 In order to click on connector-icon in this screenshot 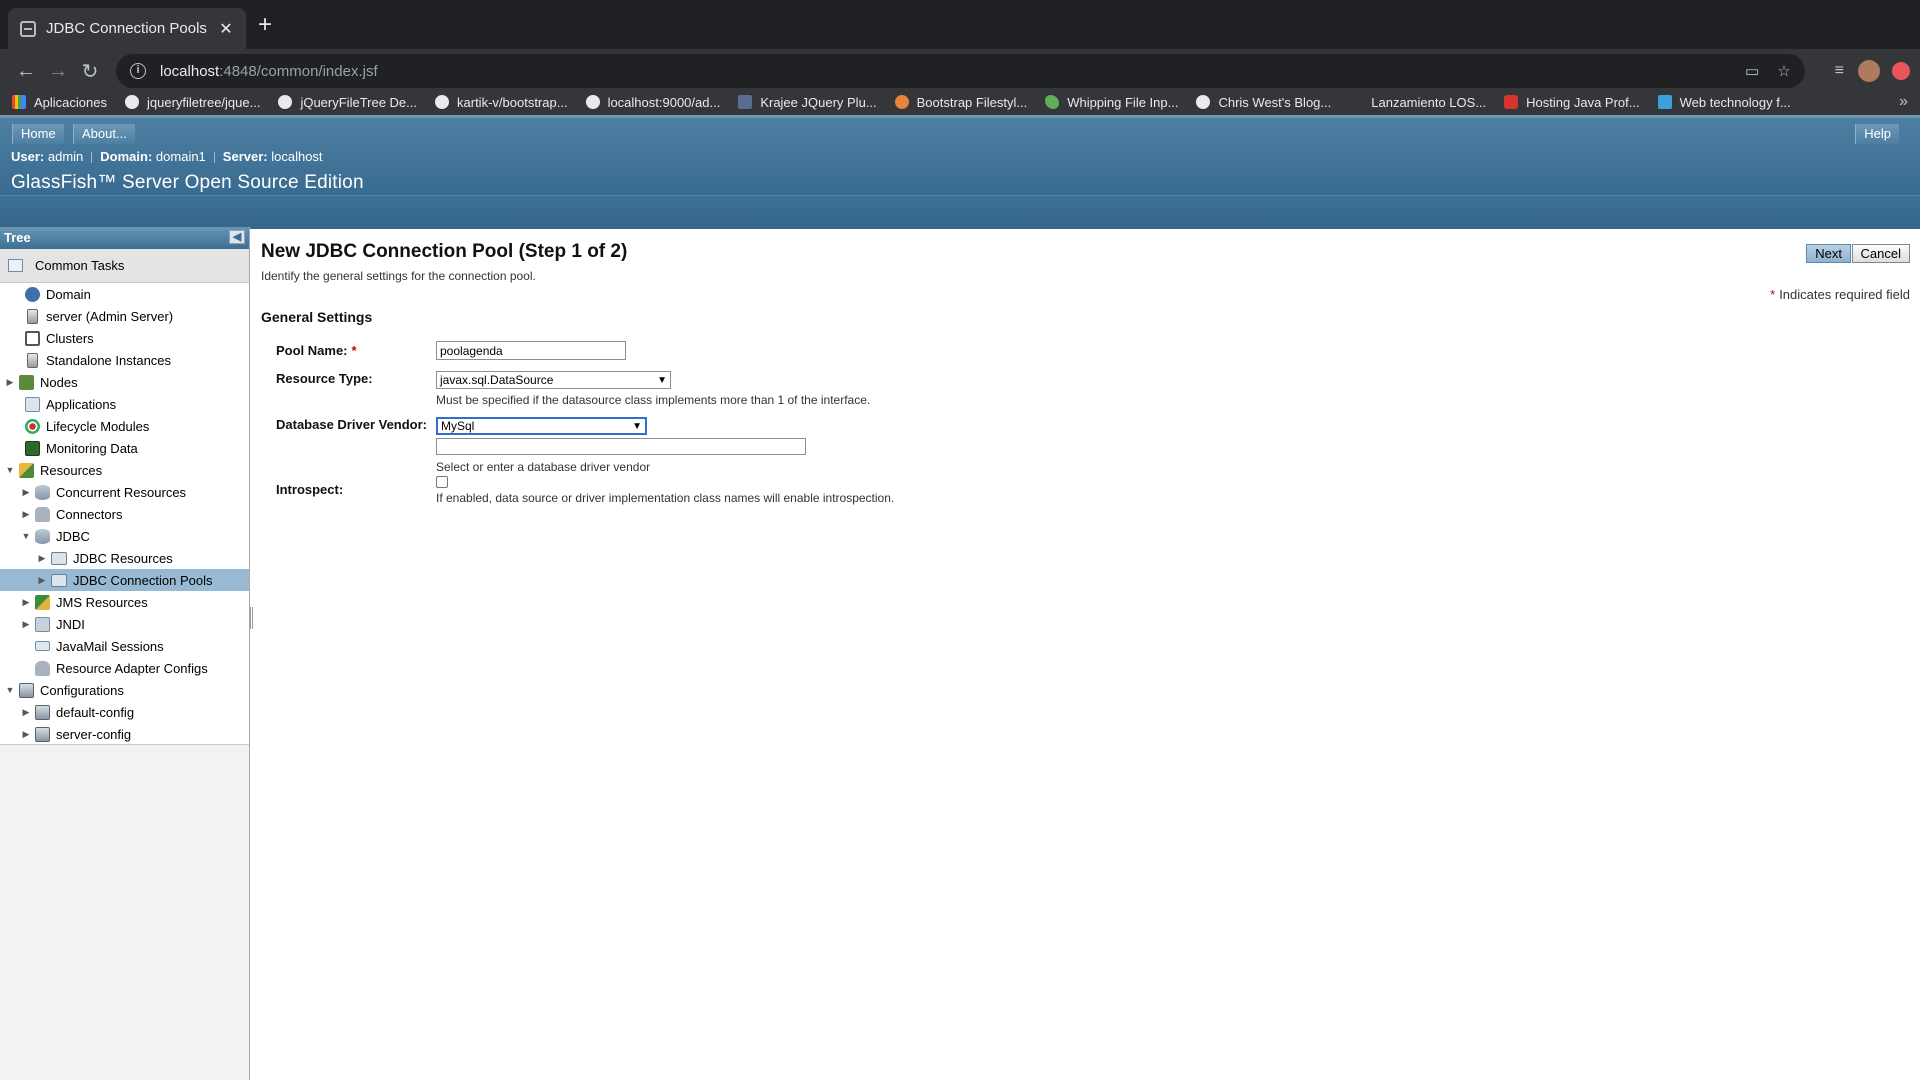, I will do `click(42, 514)`.